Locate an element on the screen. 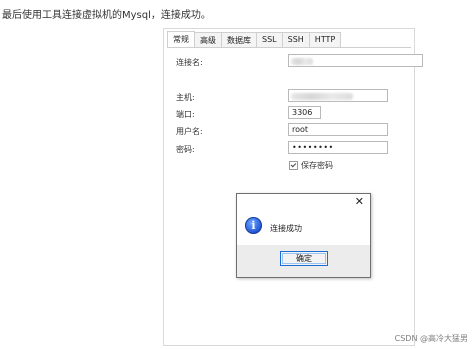 This screenshot has width=474, height=349. save-password-checkbox is located at coordinates (293, 165).